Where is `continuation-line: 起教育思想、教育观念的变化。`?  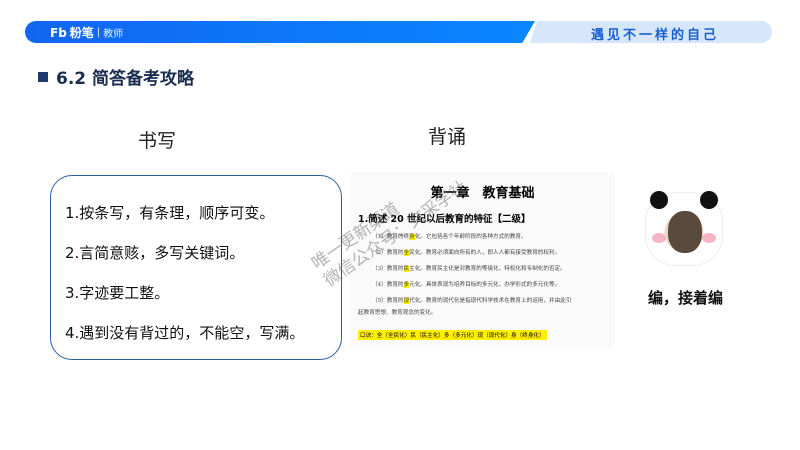
continuation-line: 起教育思想、教育观念的变化。 is located at coordinates (397, 313).